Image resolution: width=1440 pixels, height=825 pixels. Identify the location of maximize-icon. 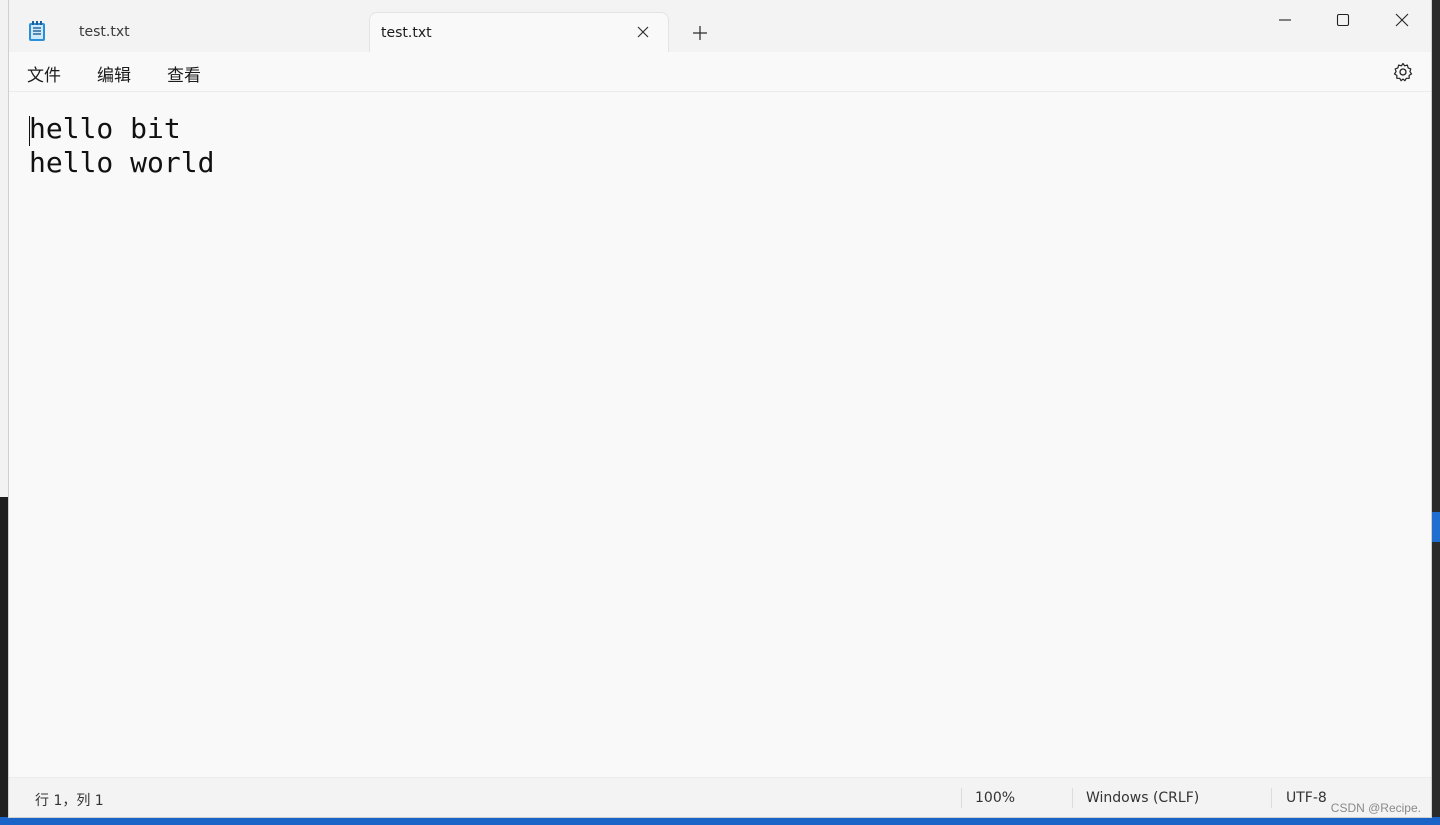
(1343, 20).